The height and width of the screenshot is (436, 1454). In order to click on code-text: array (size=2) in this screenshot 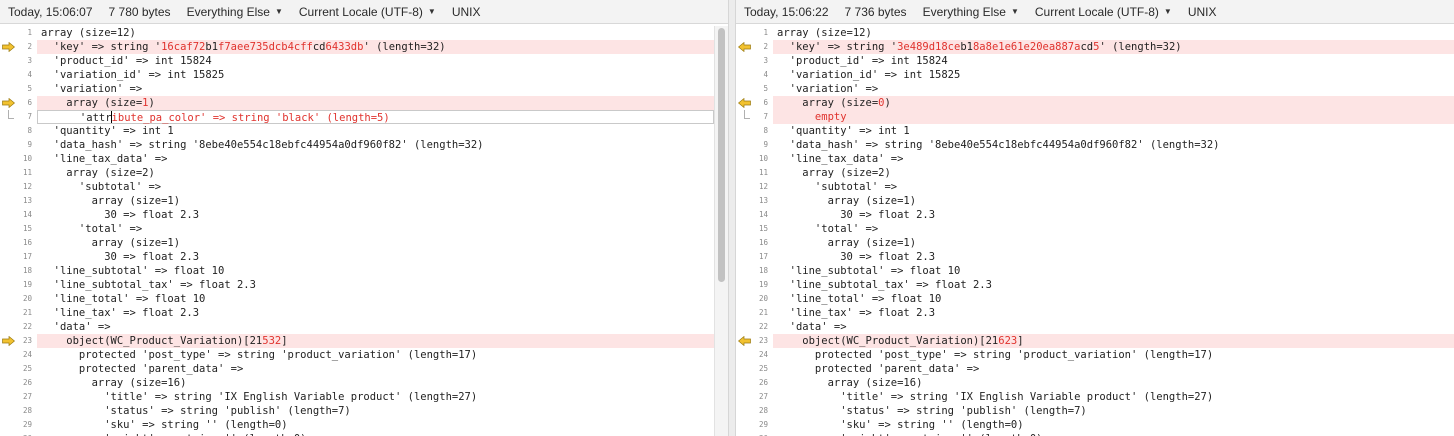, I will do `click(98, 173)`.